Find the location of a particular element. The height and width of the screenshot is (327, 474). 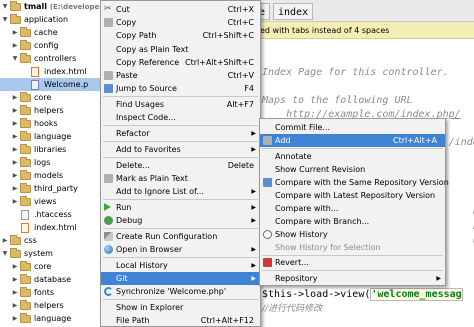

html-file-icon is located at coordinates (35, 72).